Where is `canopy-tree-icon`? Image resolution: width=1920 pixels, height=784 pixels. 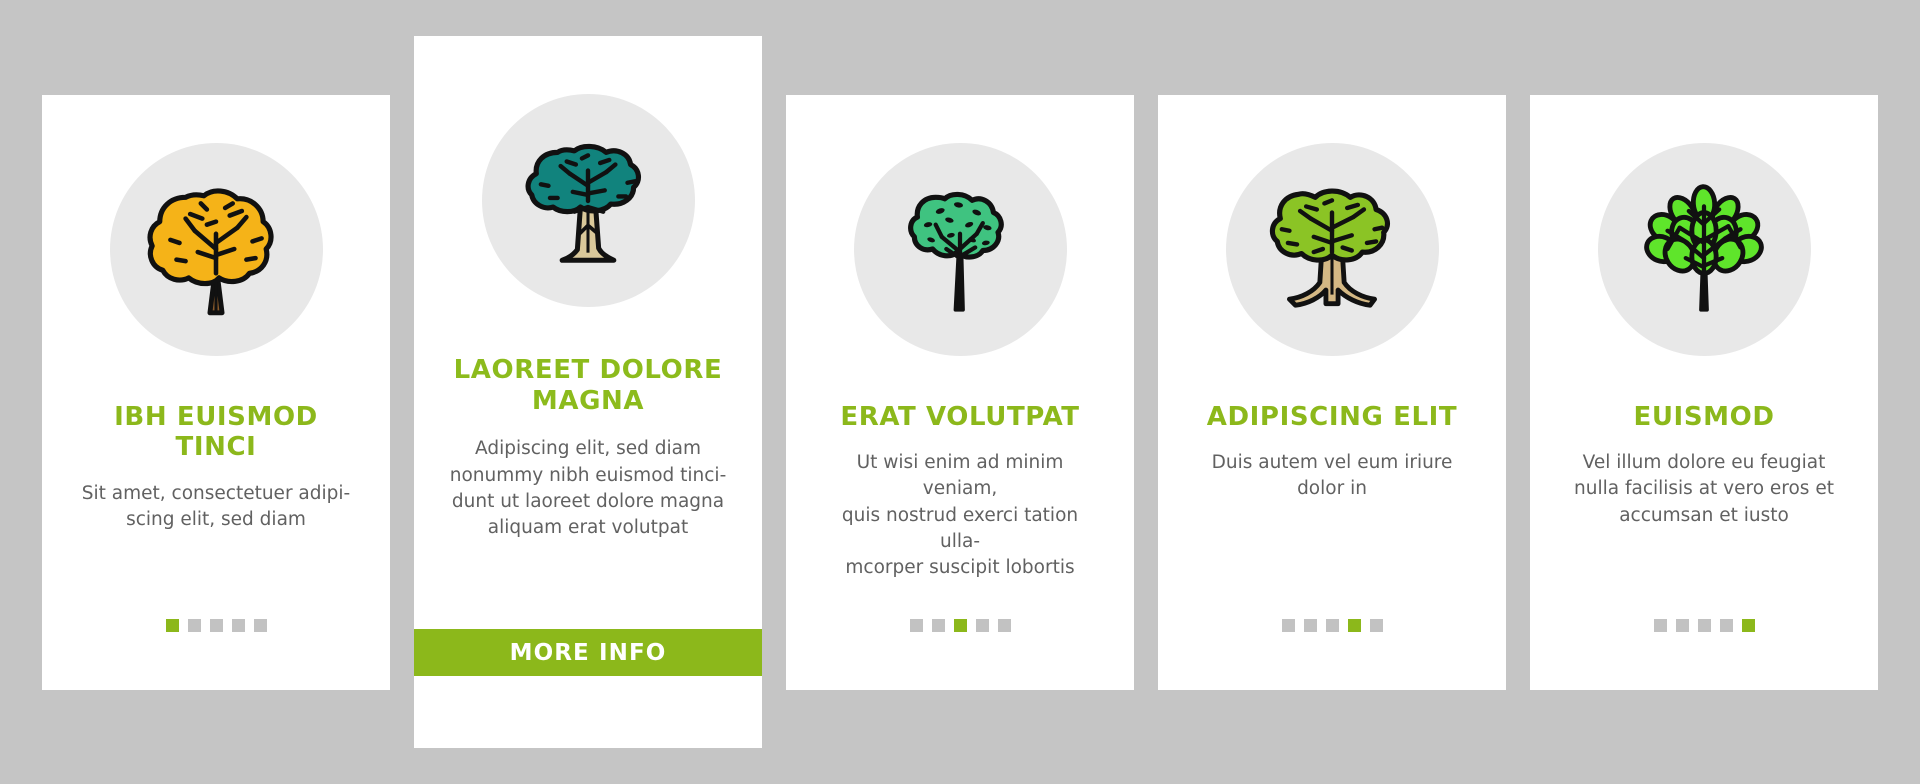 canopy-tree-icon is located at coordinates (583, 203).